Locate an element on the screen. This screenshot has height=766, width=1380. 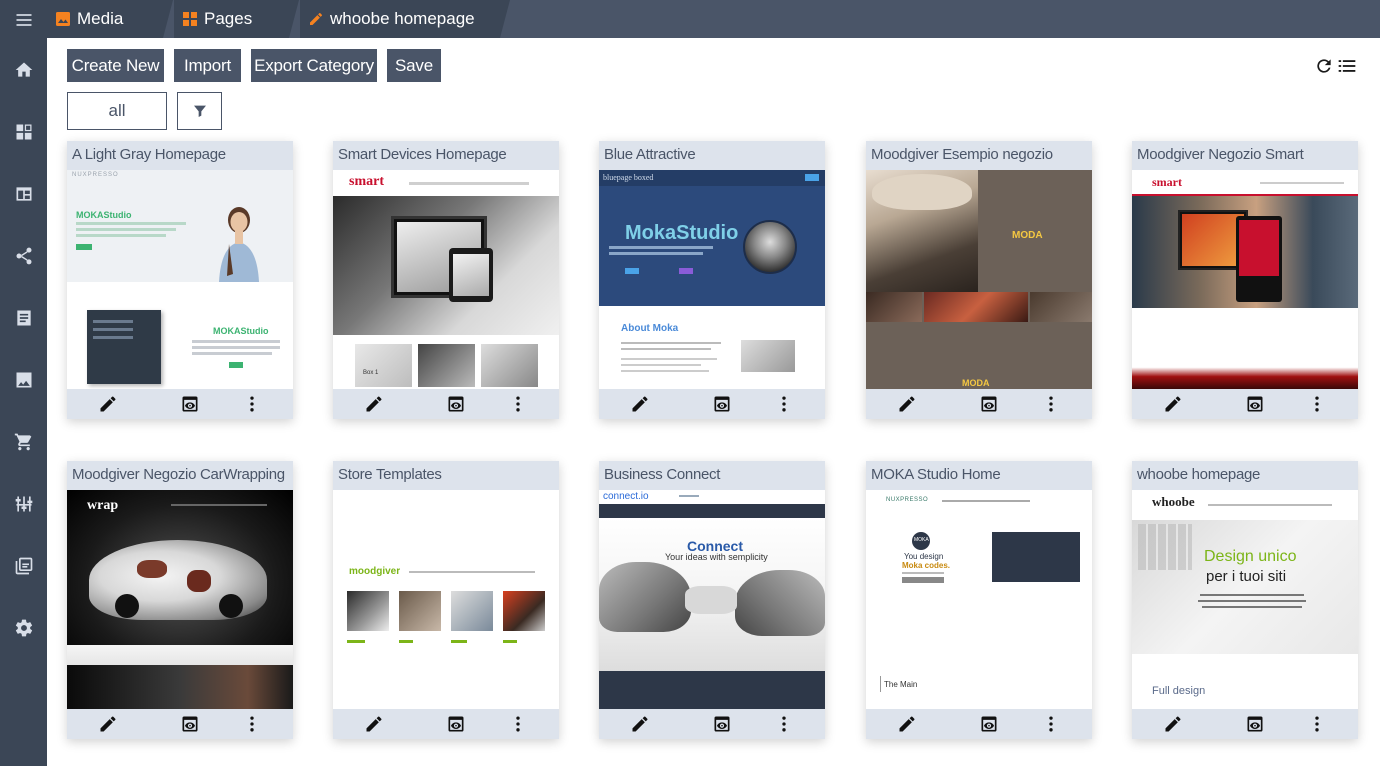
card-thumbnail: bluepage boxed MokaStudio About Moka is located at coordinates (712, 279).